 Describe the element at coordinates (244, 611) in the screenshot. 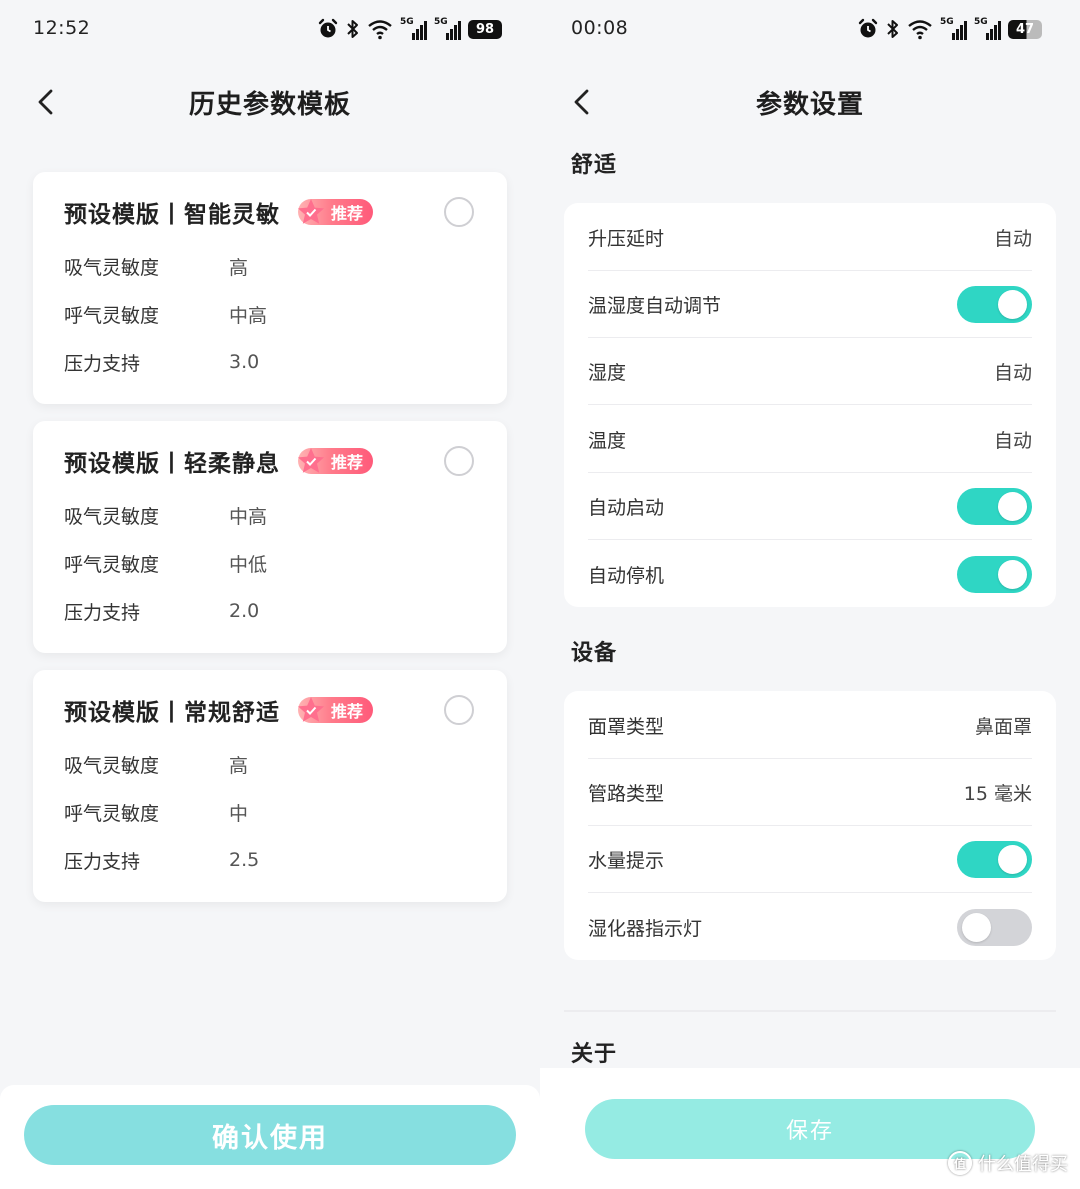

I see `param-value: 2.0` at that location.